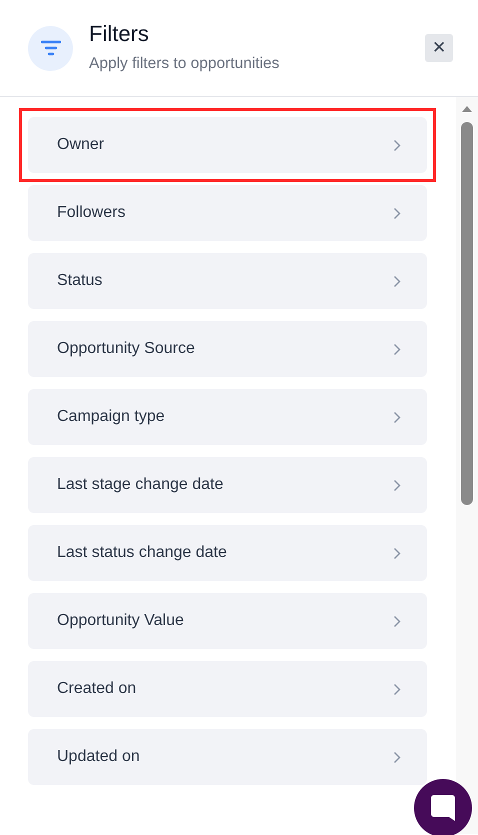 The height and width of the screenshot is (835, 478). What do you see at coordinates (50, 48) in the screenshot?
I see `filter-icon` at bounding box center [50, 48].